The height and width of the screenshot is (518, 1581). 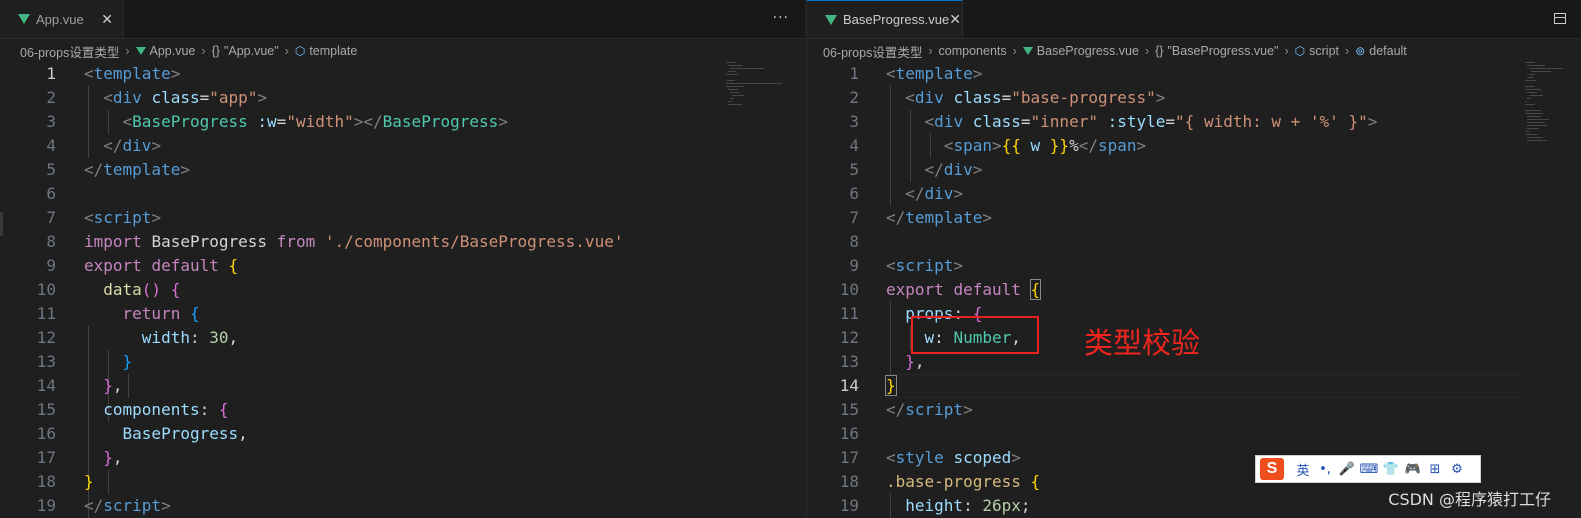 What do you see at coordinates (51, 193) in the screenshot?
I see `code-line: 6` at bounding box center [51, 193].